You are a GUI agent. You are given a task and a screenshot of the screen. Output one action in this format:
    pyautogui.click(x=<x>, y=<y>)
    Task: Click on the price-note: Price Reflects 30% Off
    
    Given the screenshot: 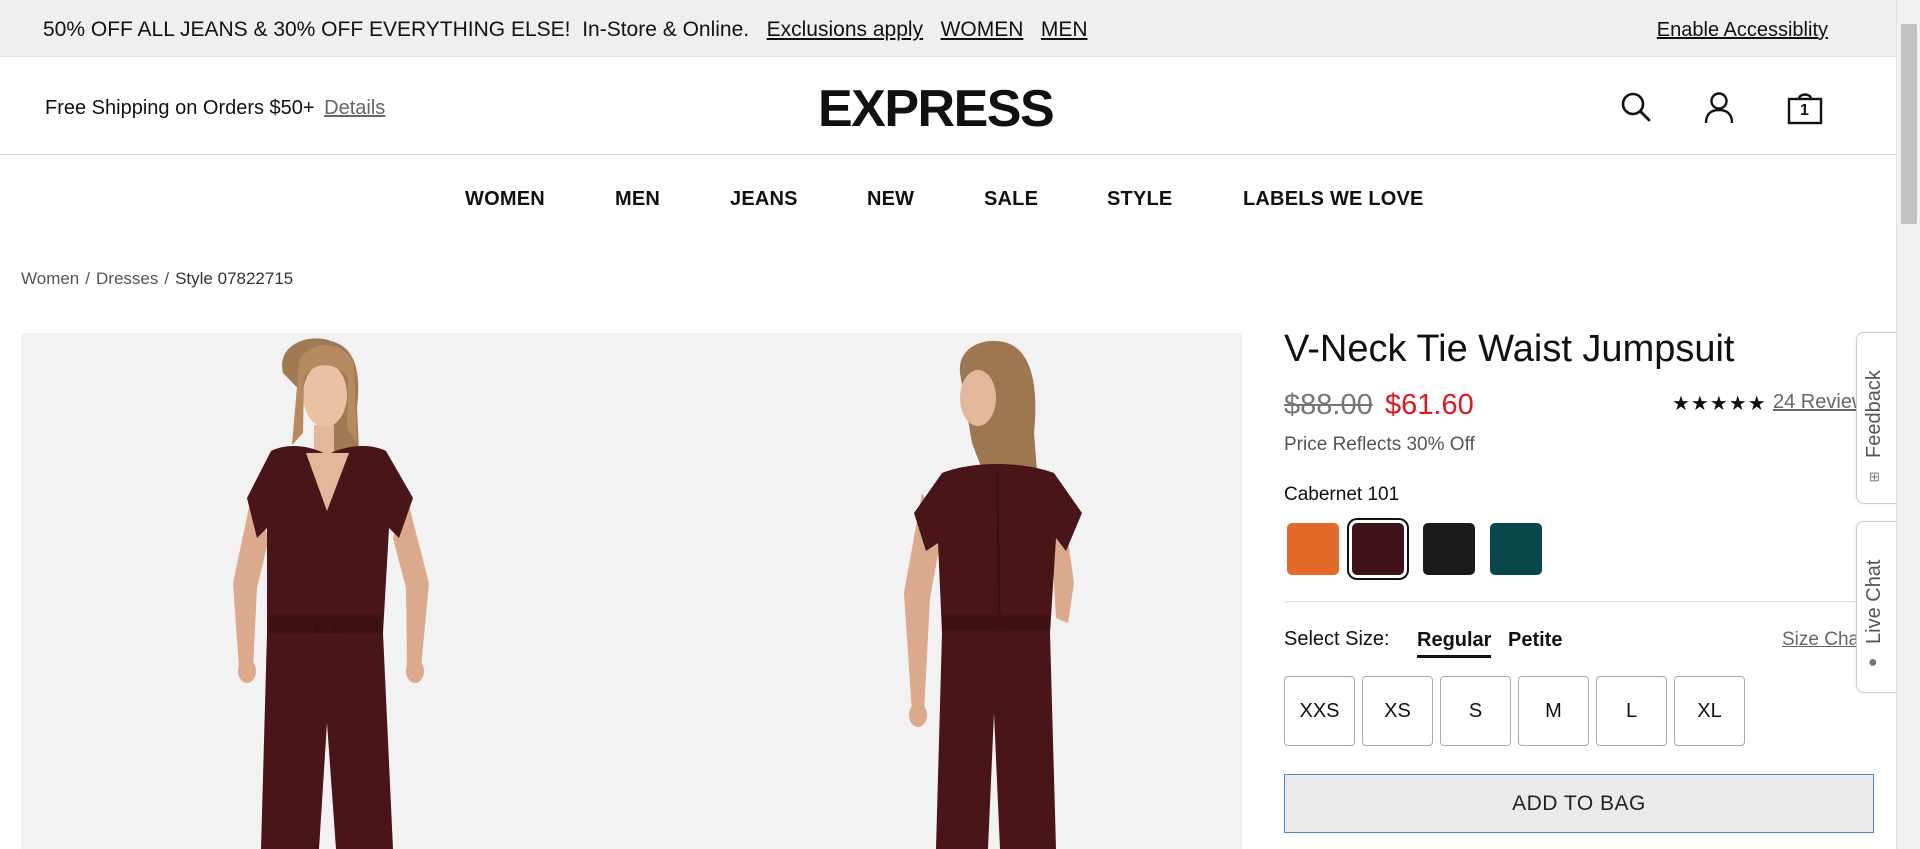 What is the action you would take?
    pyautogui.click(x=1379, y=444)
    